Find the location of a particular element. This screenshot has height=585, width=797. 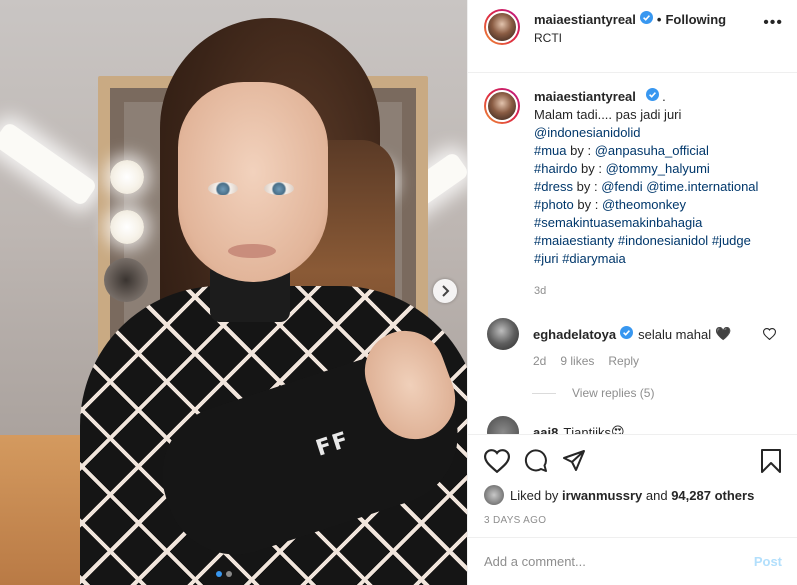

hashtag-link: #photo is located at coordinates (554, 204).